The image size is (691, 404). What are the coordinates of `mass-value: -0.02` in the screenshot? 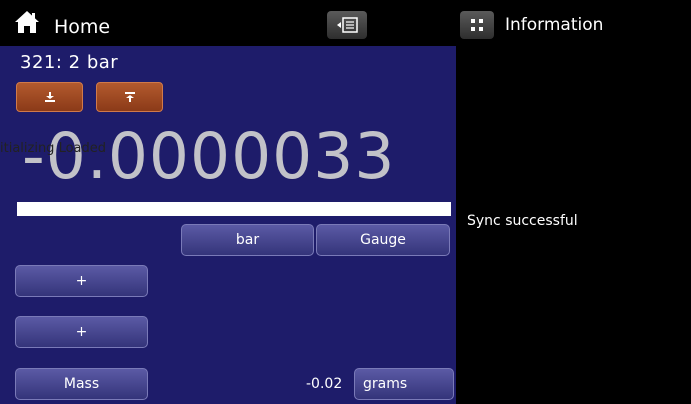 It's located at (324, 384).